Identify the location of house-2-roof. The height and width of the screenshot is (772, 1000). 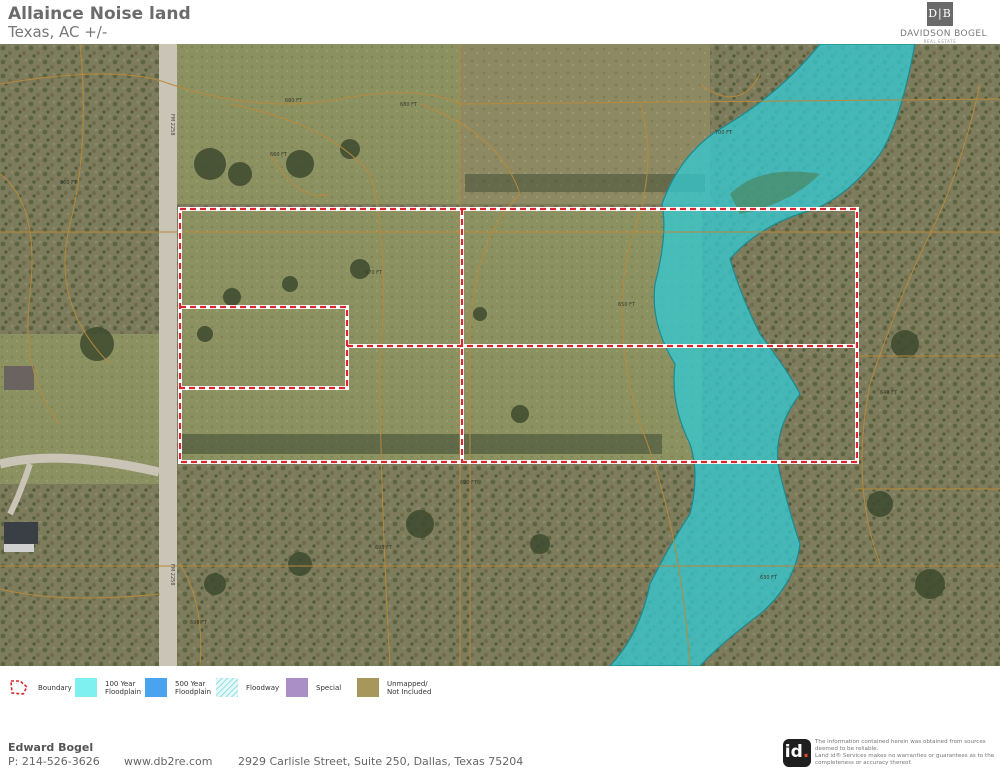
(19, 548).